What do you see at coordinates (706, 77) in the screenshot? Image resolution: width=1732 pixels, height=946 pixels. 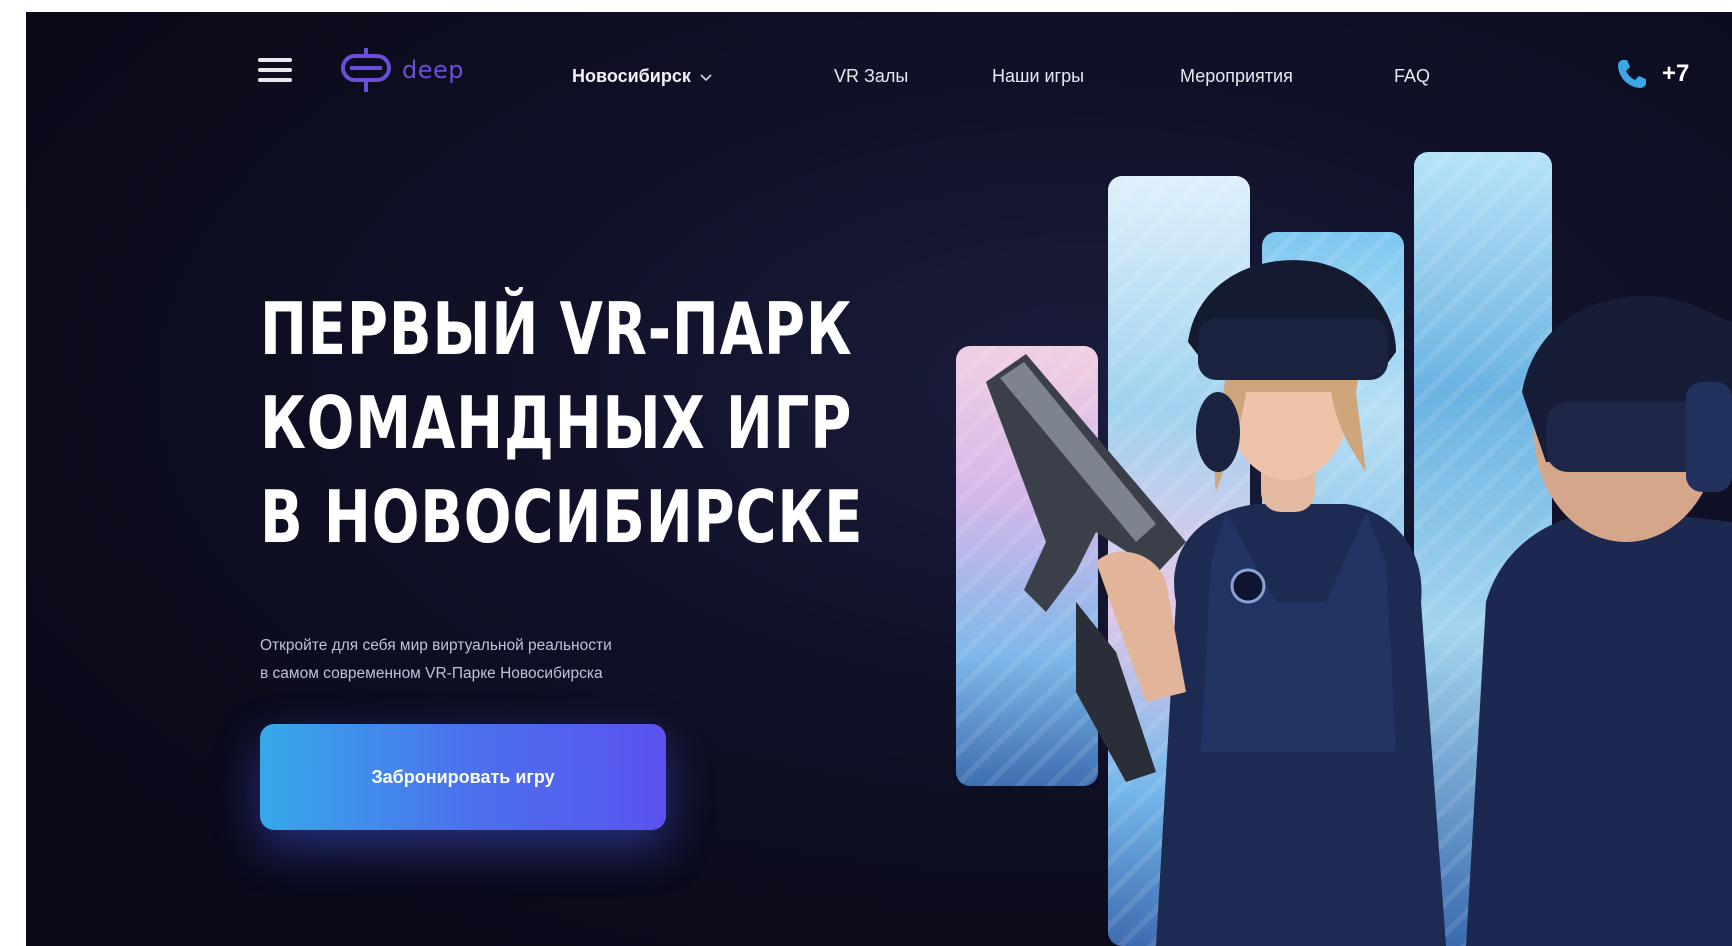 I see `chevron-down-icon` at bounding box center [706, 77].